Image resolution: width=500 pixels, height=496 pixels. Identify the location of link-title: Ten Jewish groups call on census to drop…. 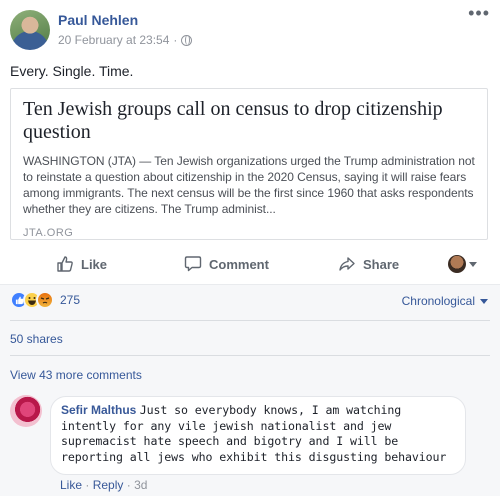
(249, 121).